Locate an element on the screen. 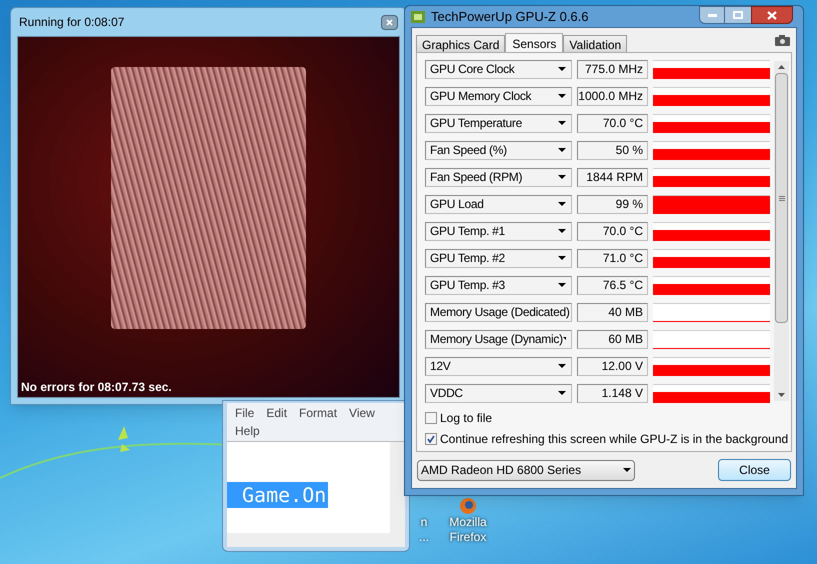 This screenshot has height=564, width=817. menu-item: View is located at coordinates (362, 413).